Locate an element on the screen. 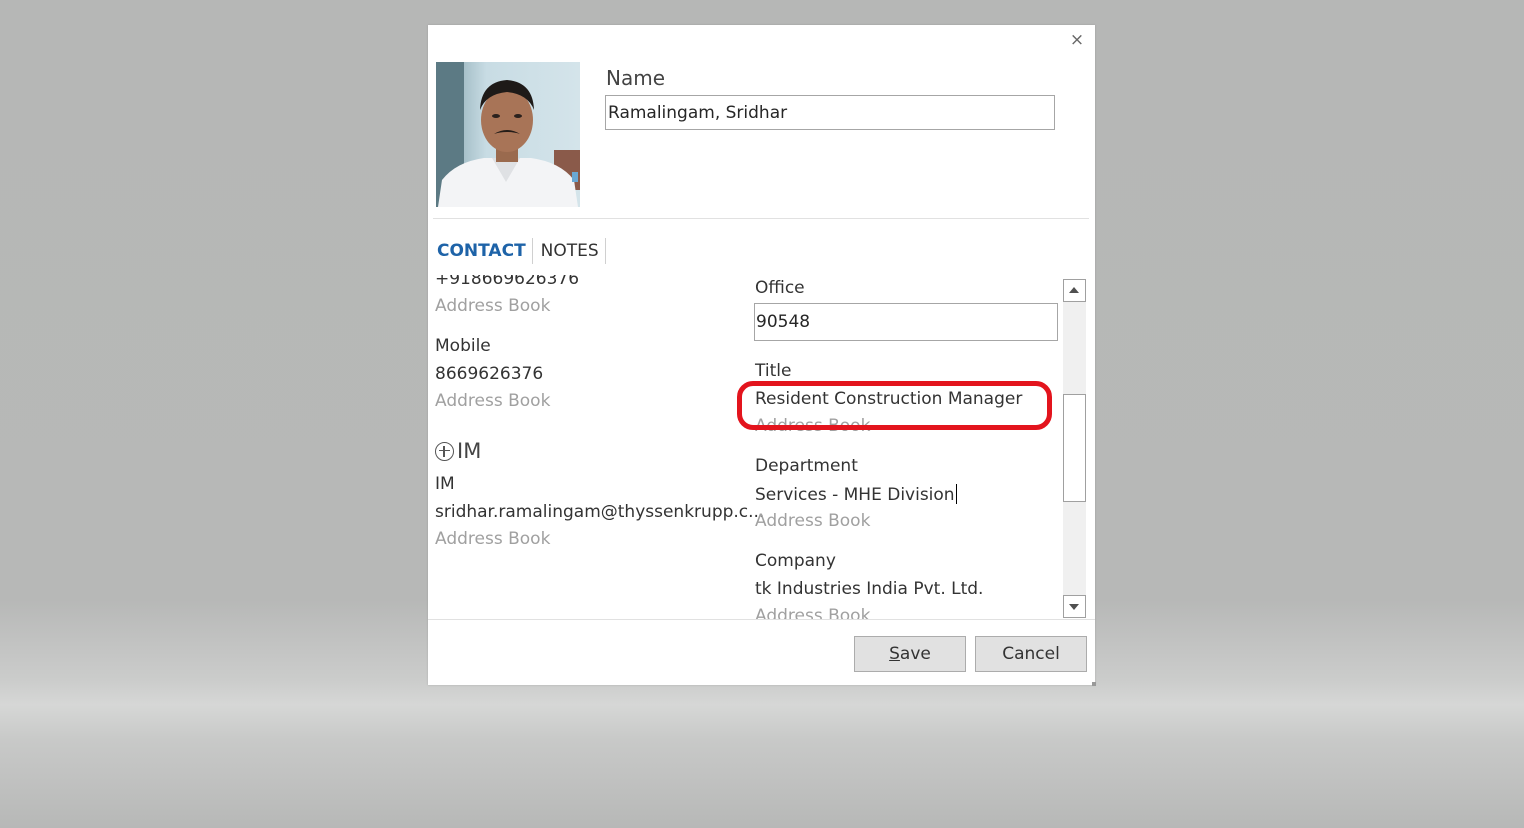  contact-photo is located at coordinates (508, 134).